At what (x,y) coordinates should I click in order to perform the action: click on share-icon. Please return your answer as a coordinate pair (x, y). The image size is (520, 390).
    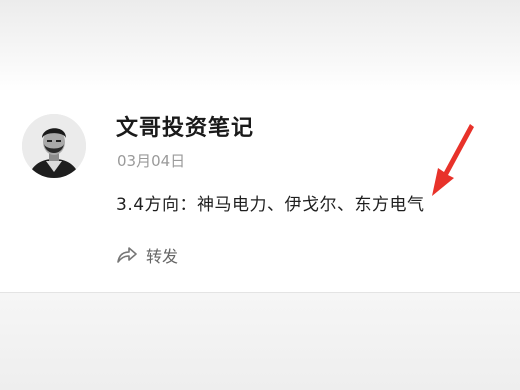
    Looking at the image, I should click on (127, 255).